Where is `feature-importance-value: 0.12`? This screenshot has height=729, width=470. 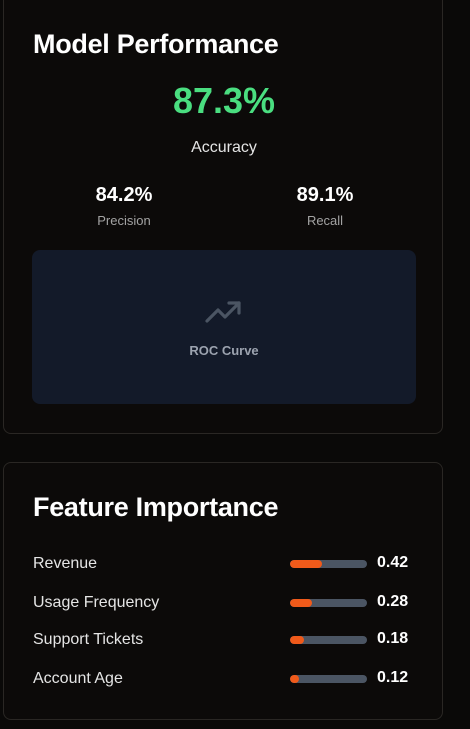 feature-importance-value: 0.12 is located at coordinates (393, 677).